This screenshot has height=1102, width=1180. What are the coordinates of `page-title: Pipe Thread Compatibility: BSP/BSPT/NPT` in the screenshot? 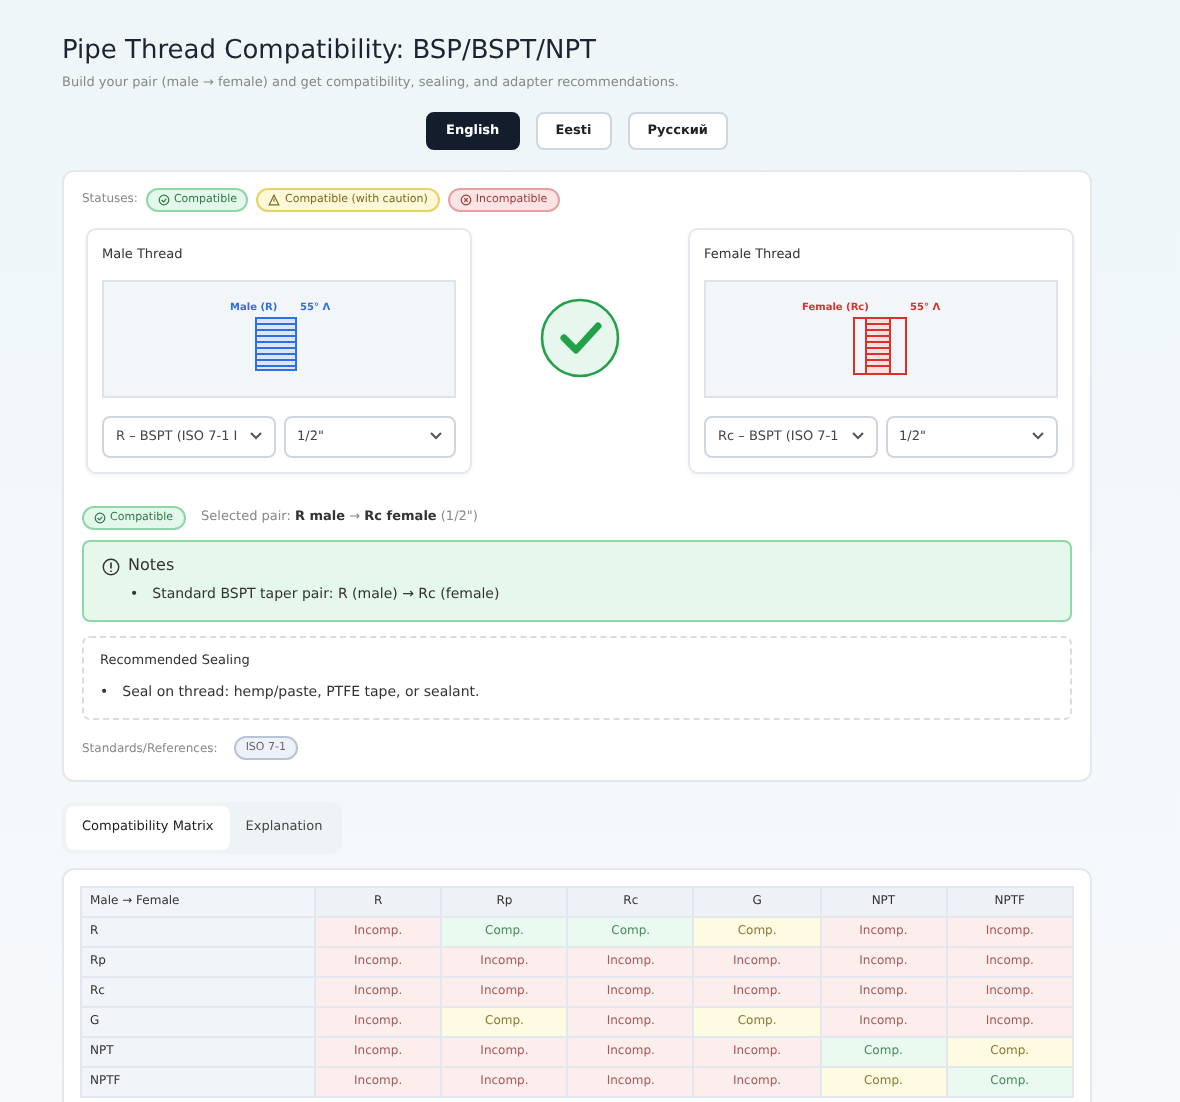 It's located at (330, 52).